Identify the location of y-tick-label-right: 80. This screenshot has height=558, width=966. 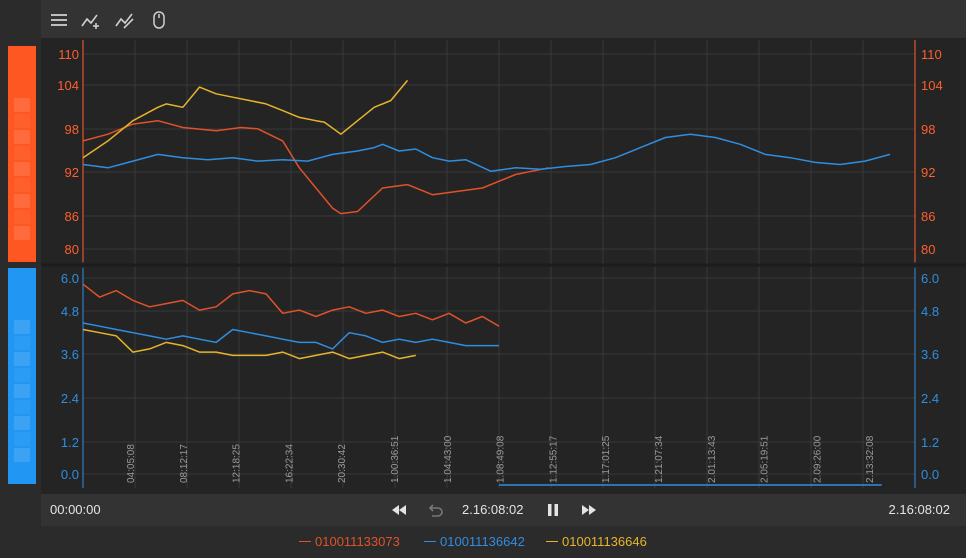
(928, 249).